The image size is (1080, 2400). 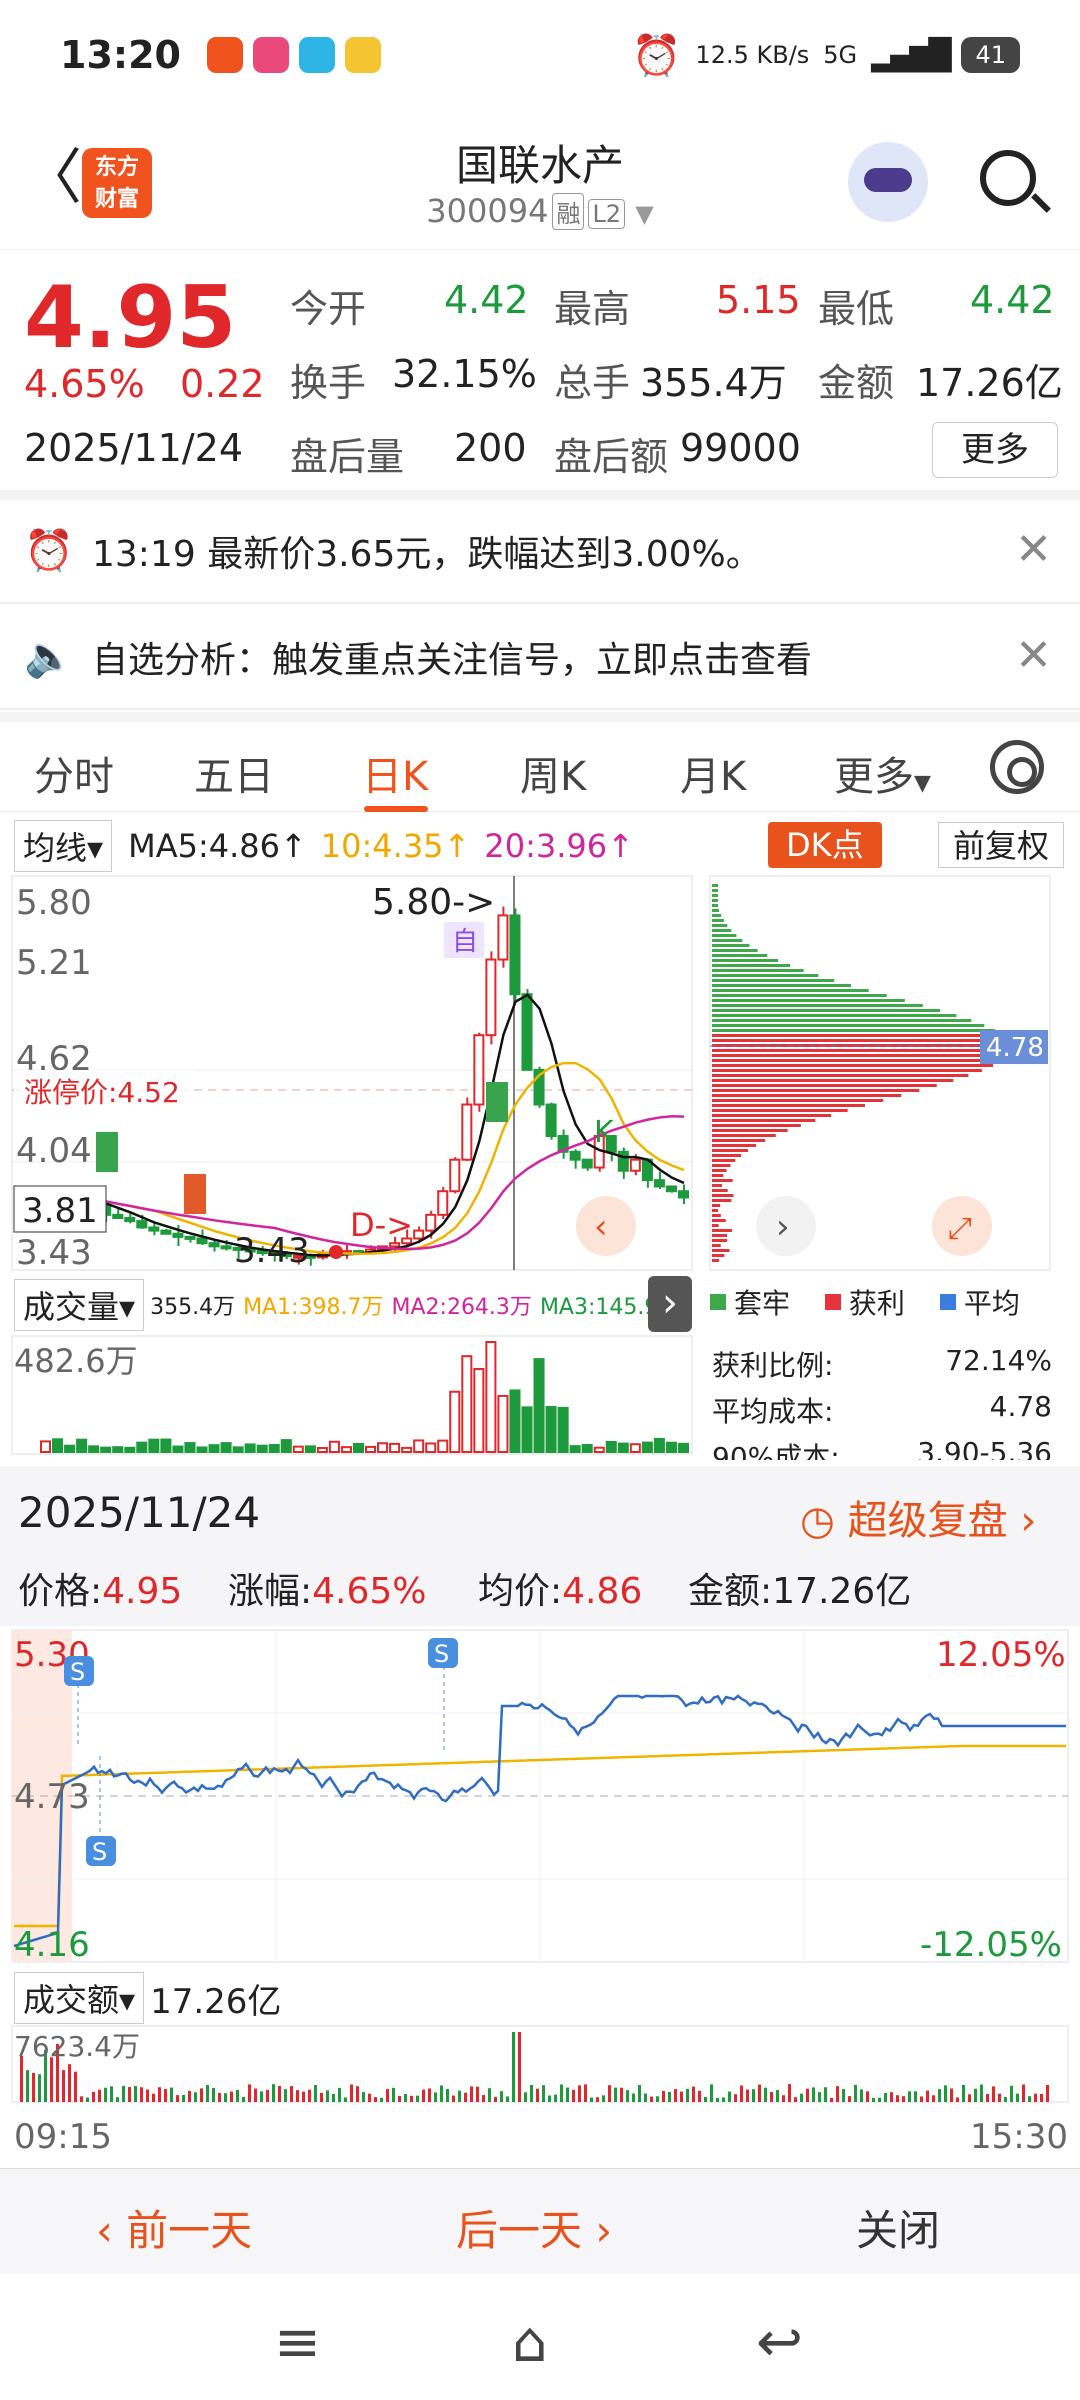 I want to click on home-icon: ⌂, so click(x=530, y=2342).